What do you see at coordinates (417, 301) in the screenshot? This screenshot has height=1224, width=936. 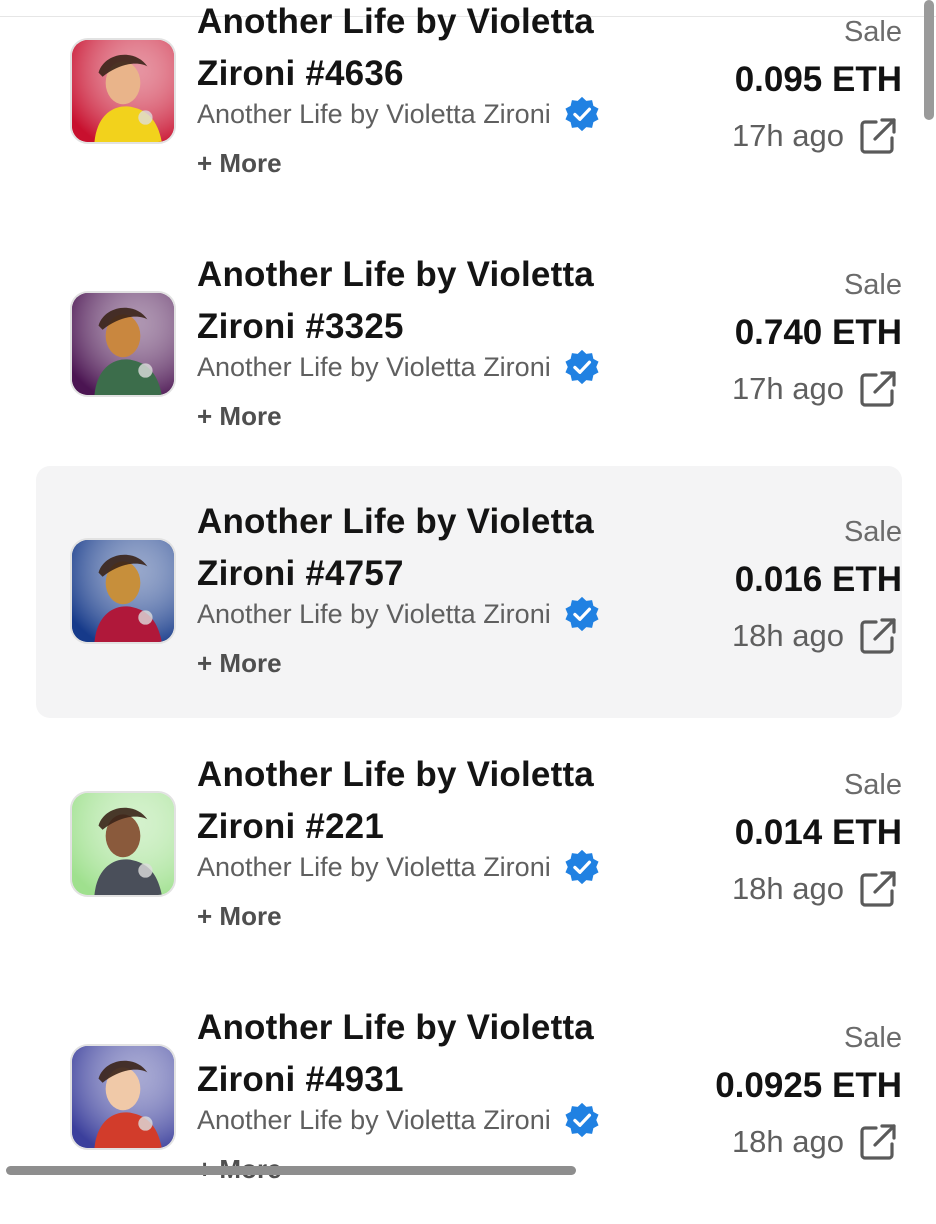 I see `nft-title-link: Another Life by Violetta Zironi #3325` at bounding box center [417, 301].